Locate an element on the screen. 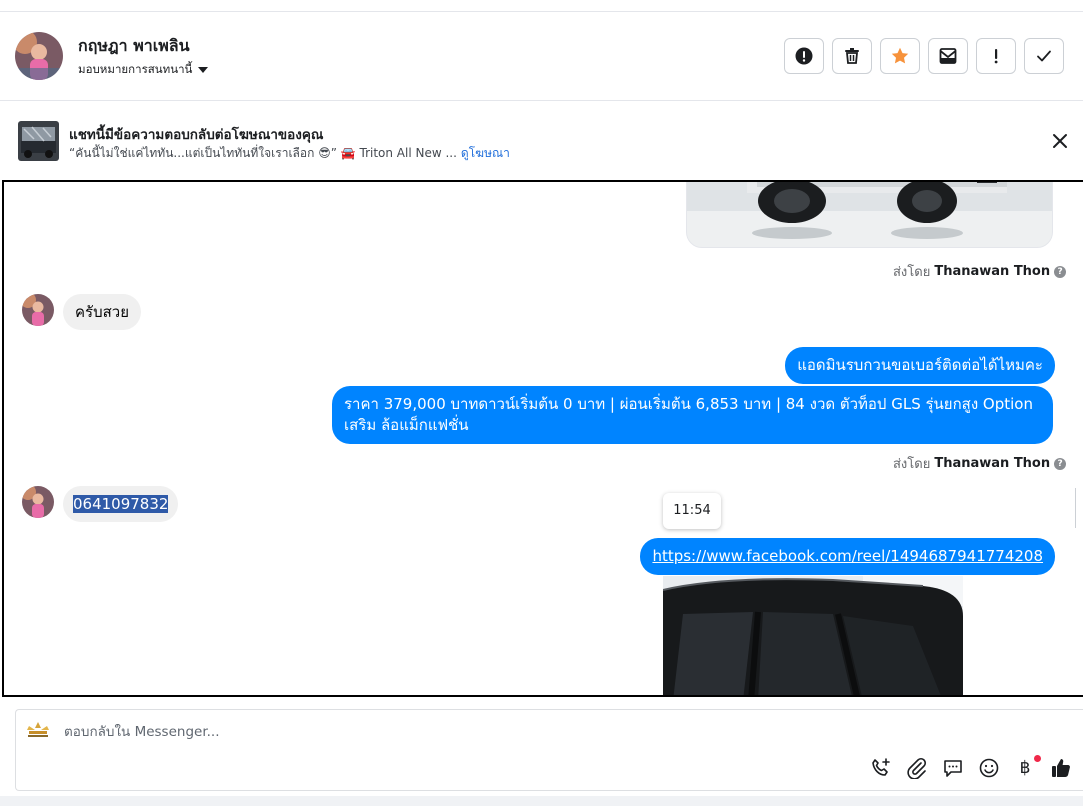  composer-tools: ฿ is located at coordinates (971, 767).